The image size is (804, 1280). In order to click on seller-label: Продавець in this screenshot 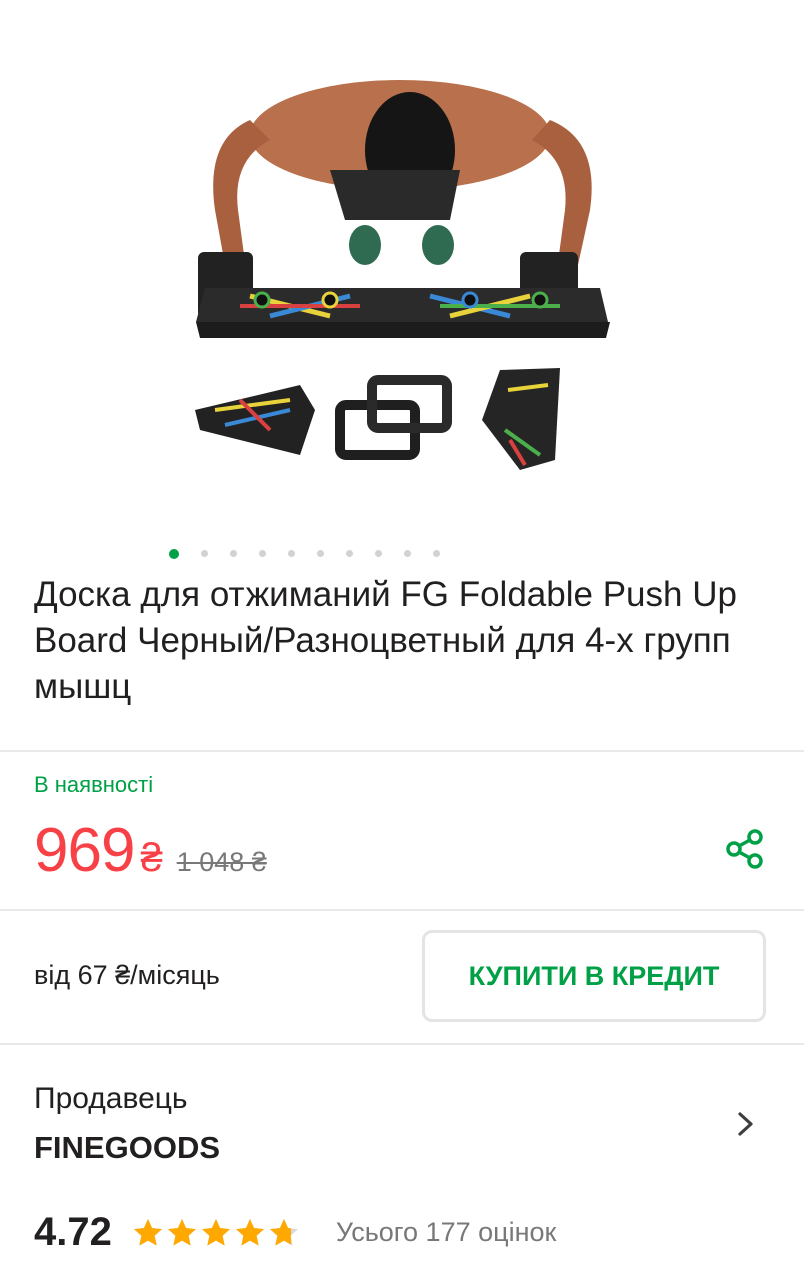, I will do `click(111, 1098)`.